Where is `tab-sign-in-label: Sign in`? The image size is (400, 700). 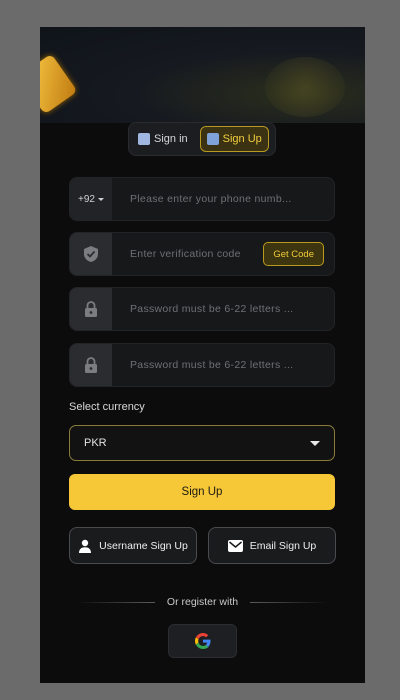 tab-sign-in-label: Sign in is located at coordinates (171, 139).